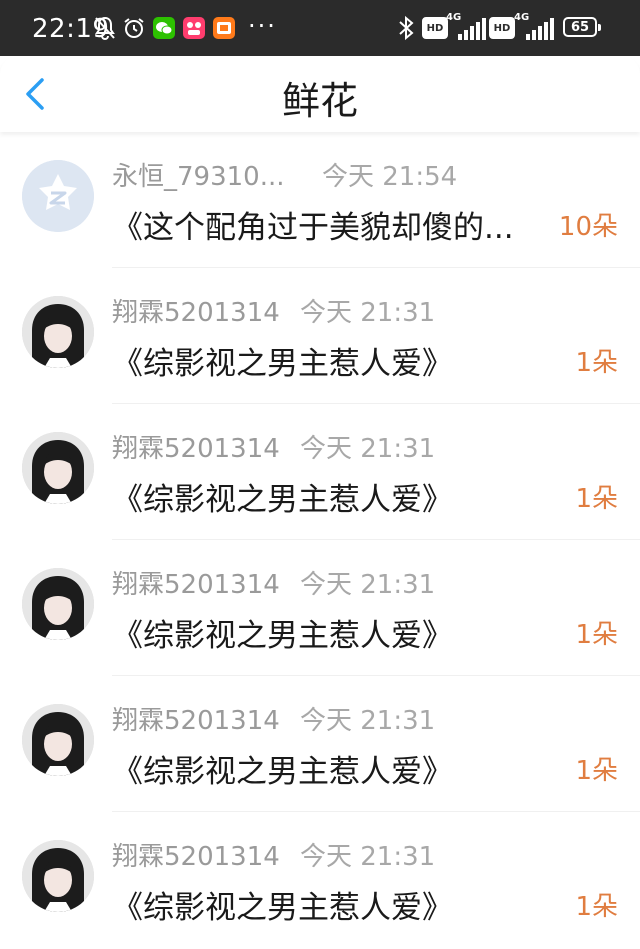 The width and height of the screenshot is (640, 949). Describe the element at coordinates (194, 28) in the screenshot. I see `app-icon` at that location.